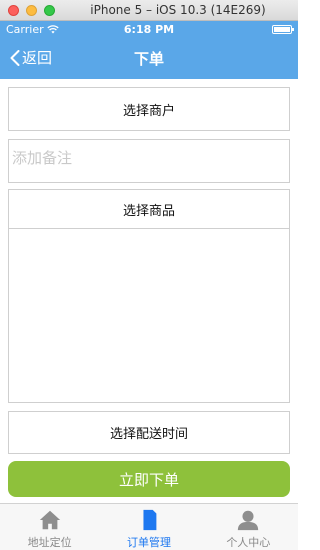  I want to click on window-minimize-button, so click(31, 10).